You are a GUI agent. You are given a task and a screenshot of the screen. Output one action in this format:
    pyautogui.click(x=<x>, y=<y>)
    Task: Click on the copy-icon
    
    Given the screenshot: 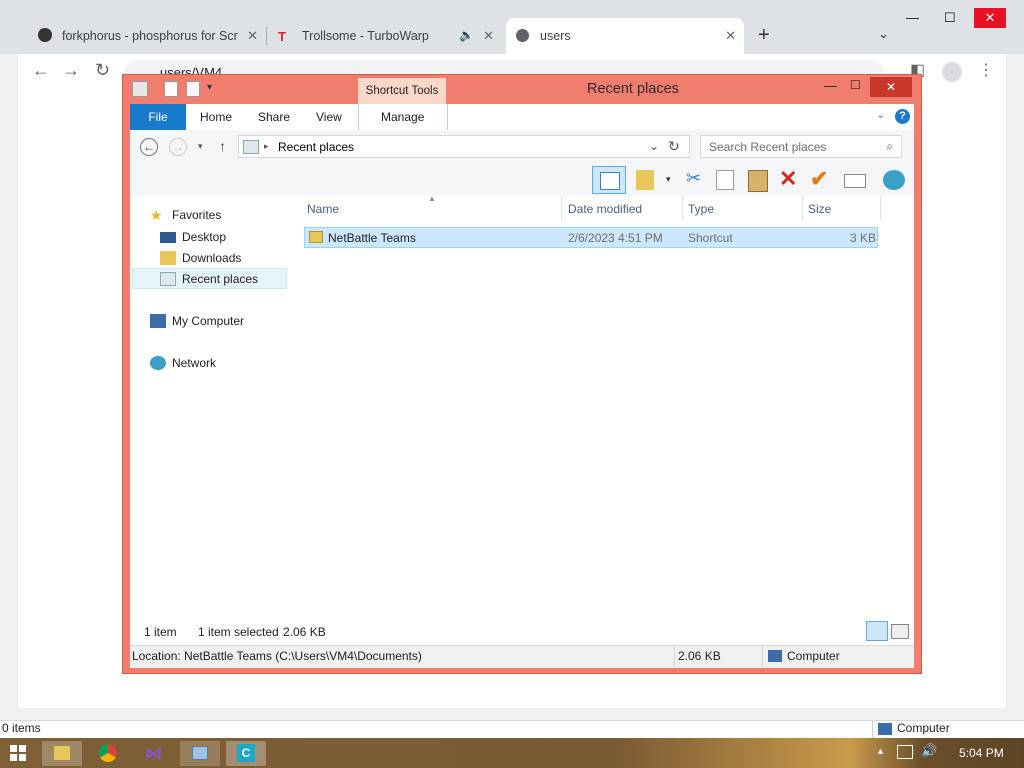 What is the action you would take?
    pyautogui.click(x=725, y=180)
    